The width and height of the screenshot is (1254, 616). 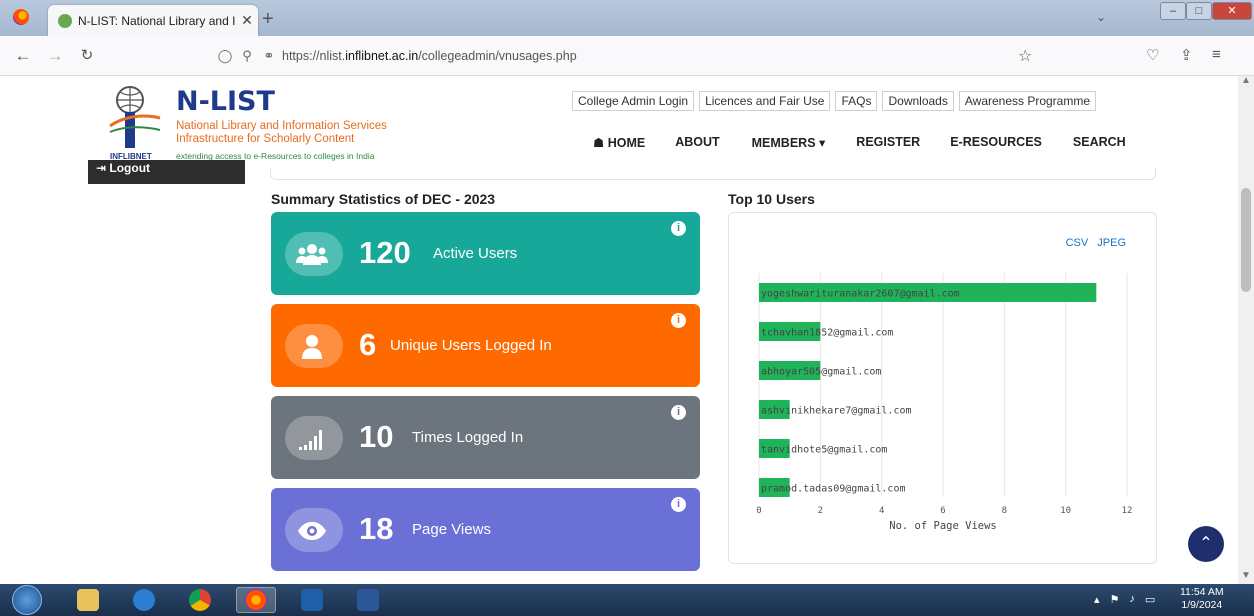 What do you see at coordinates (1097, 599) in the screenshot?
I see `tray-expand-icon: ▴` at bounding box center [1097, 599].